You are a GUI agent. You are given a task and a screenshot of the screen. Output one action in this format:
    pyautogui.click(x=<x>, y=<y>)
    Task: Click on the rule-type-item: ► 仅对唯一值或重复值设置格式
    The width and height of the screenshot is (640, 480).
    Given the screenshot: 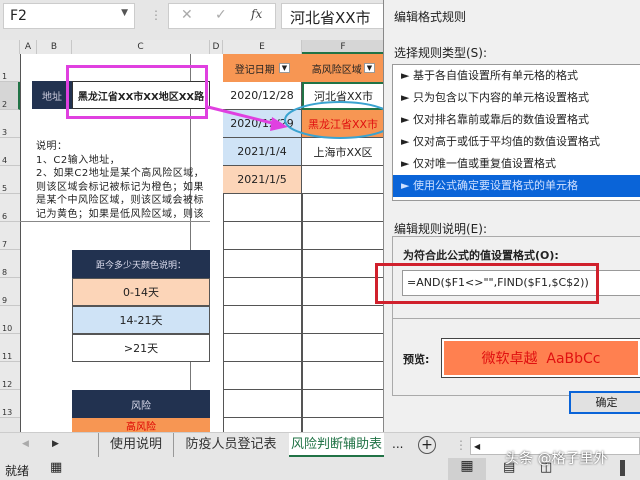 What is the action you would take?
    pyautogui.click(x=516, y=164)
    